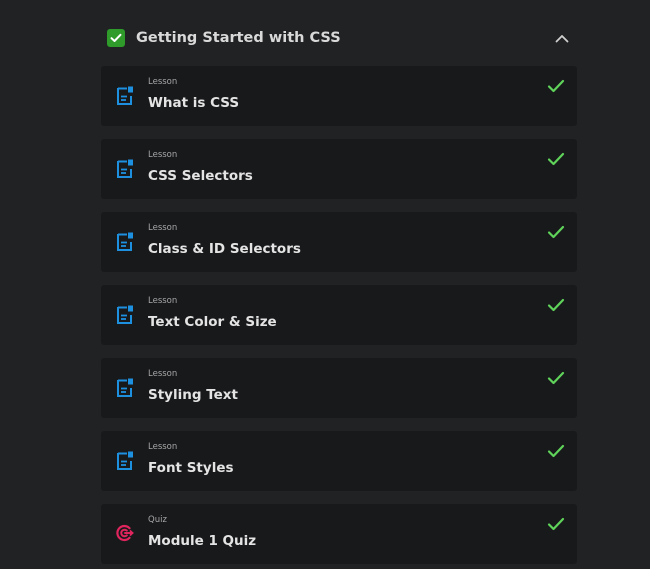 The width and height of the screenshot is (650, 569). Describe the element at coordinates (339, 534) in the screenshot. I see `quiz-item: Quiz Module 1 Quiz` at that location.